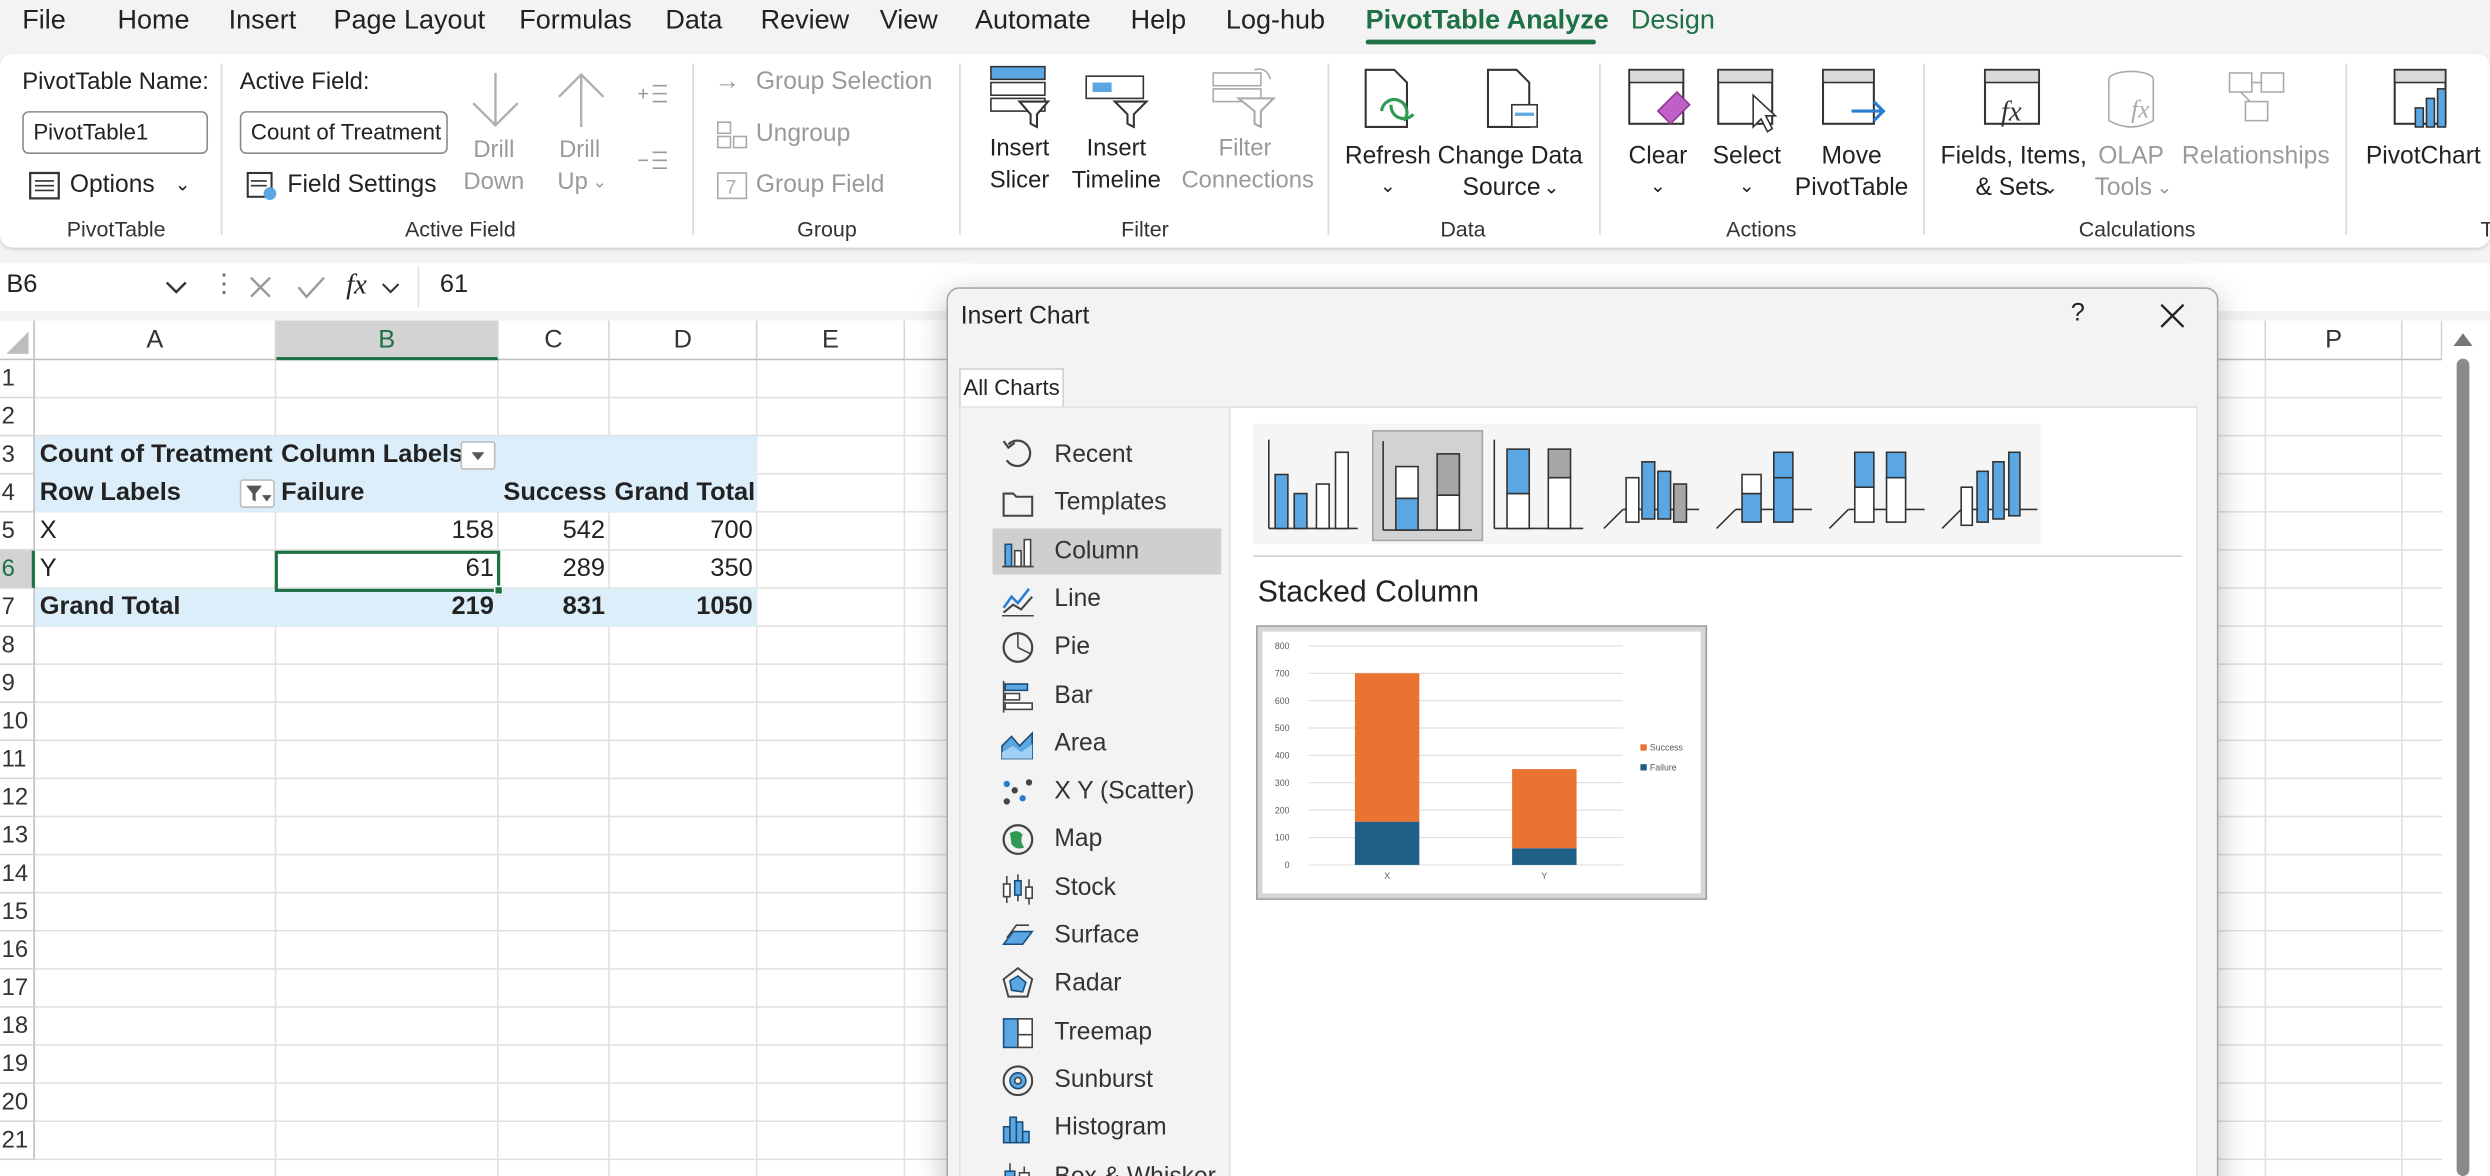 This screenshot has width=2490, height=1176. I want to click on menu-formulas: Formulas, so click(575, 21).